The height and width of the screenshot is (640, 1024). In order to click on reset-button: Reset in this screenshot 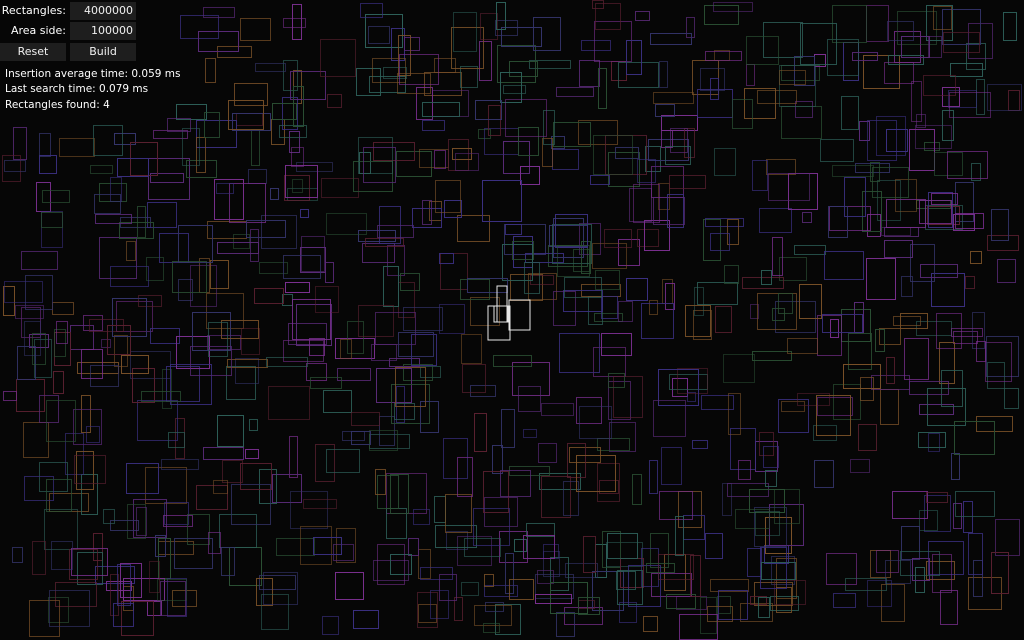, I will do `click(33, 52)`.